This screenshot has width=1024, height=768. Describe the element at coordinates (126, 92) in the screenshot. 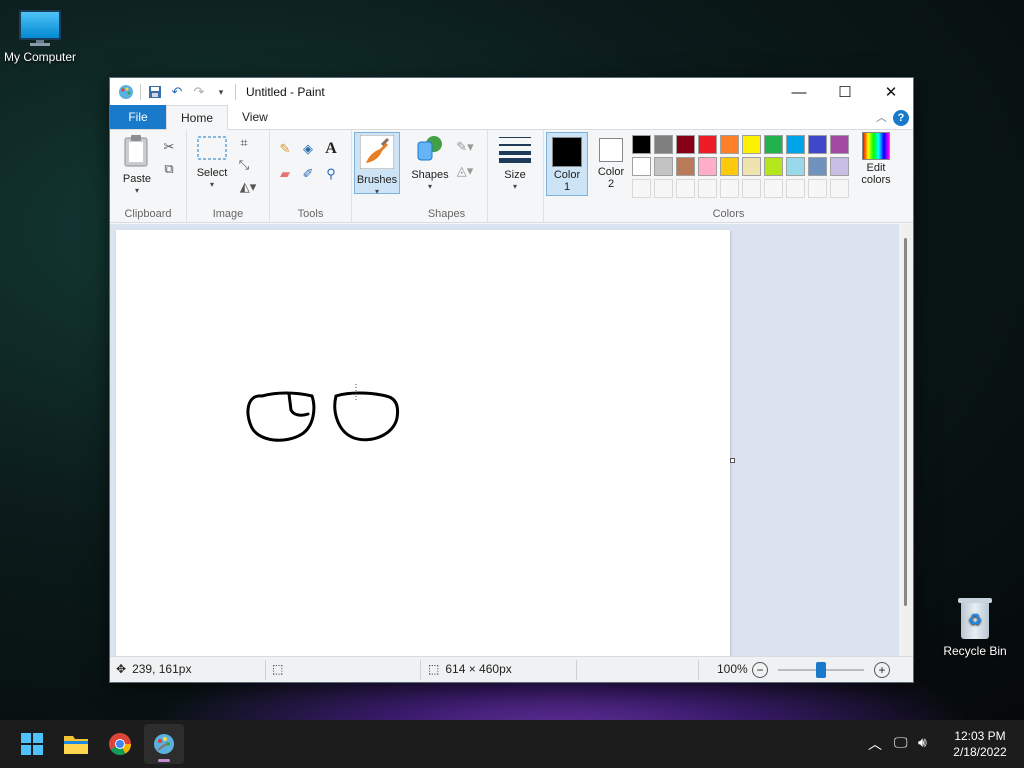

I see `paint-app-icon` at that location.